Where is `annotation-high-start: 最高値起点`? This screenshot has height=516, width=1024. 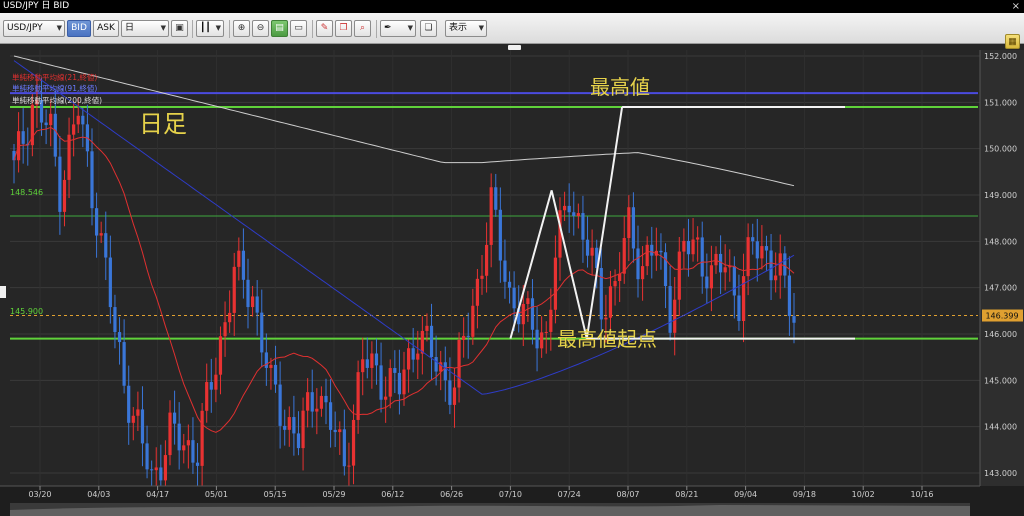
annotation-high-start: 最高値起点 is located at coordinates (607, 339).